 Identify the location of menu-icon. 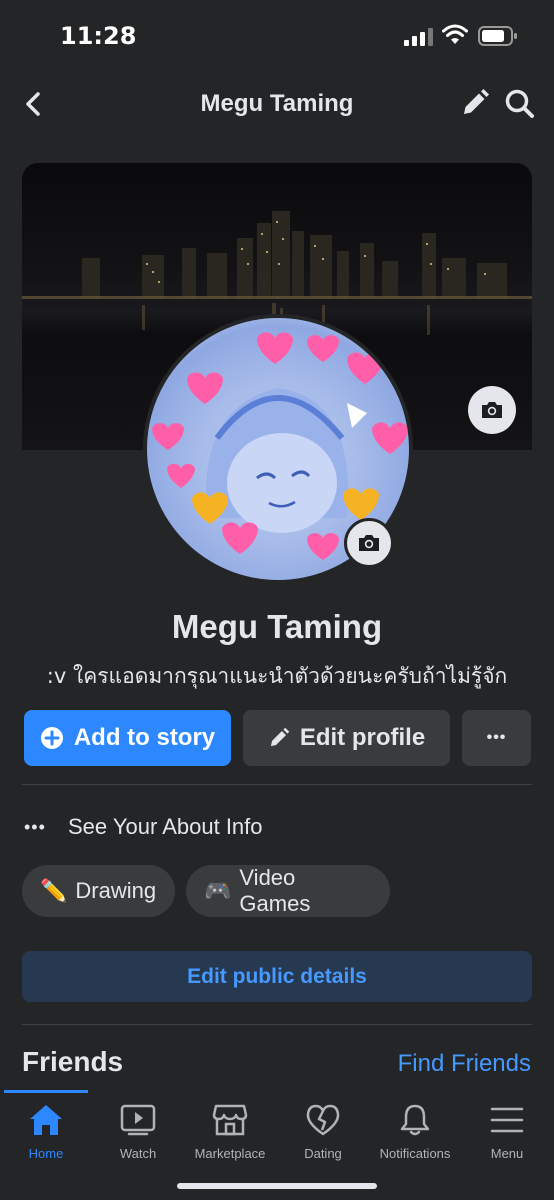
(507, 1120).